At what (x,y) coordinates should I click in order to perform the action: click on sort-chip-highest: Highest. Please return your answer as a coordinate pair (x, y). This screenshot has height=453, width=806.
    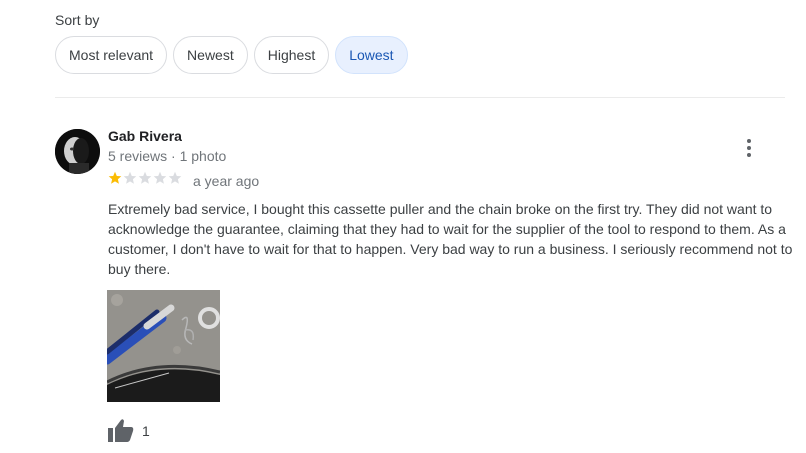
    Looking at the image, I should click on (291, 55).